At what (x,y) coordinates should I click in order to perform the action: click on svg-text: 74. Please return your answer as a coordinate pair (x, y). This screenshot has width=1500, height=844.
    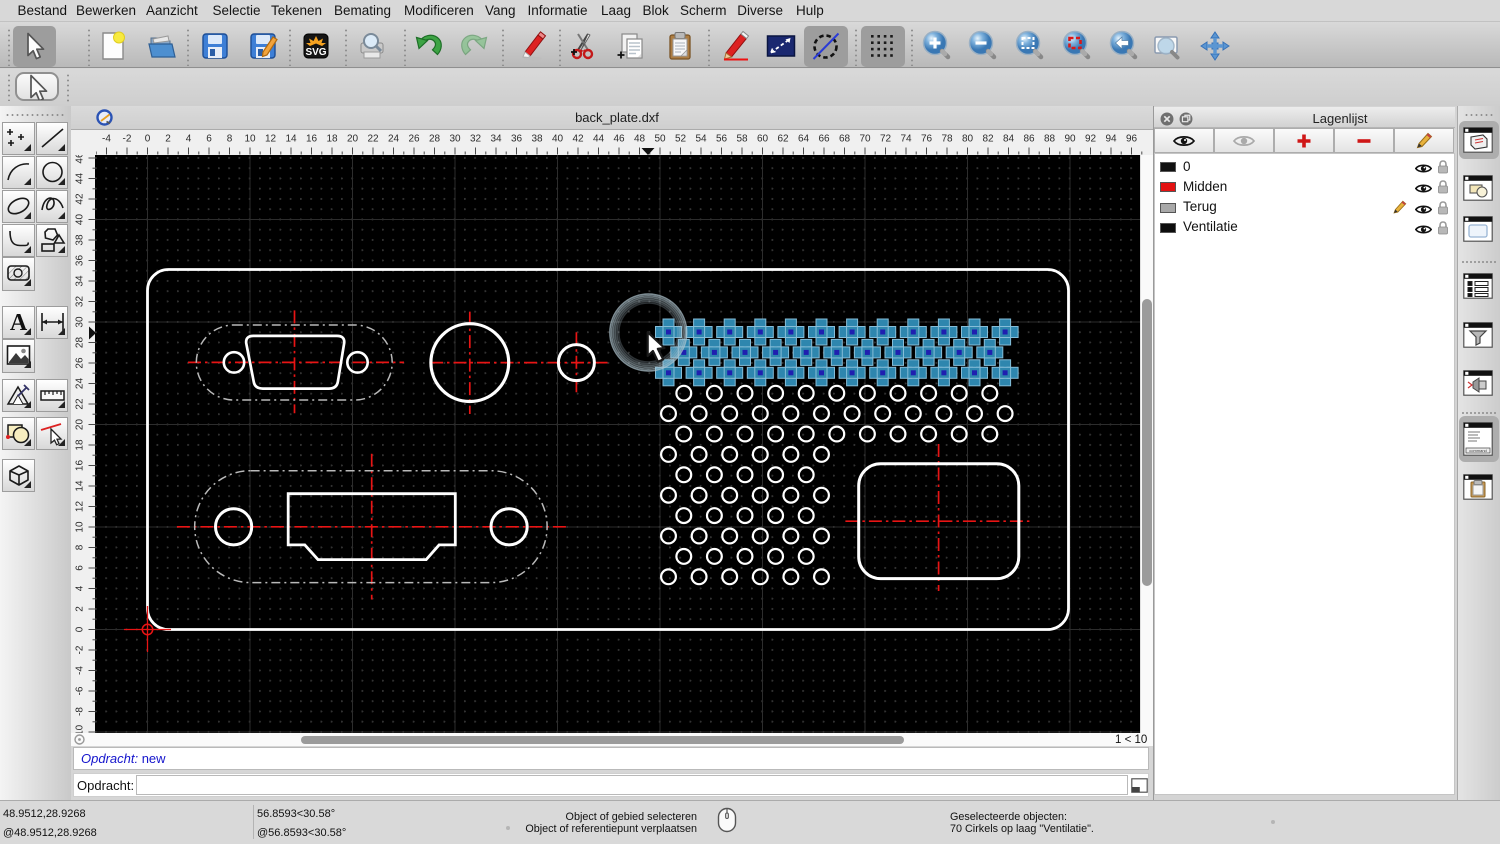
    Looking at the image, I should click on (906, 139).